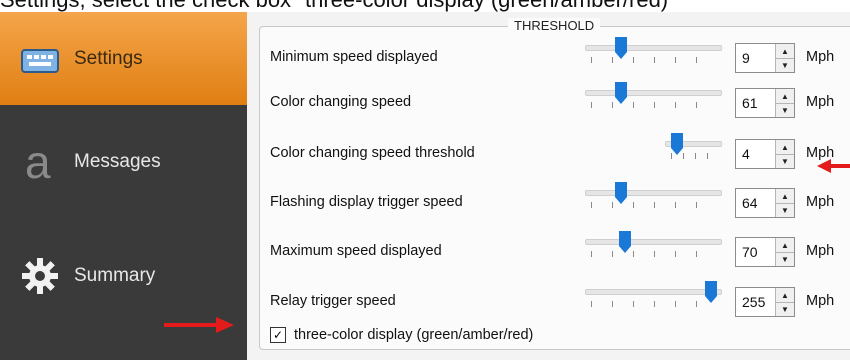 The width and height of the screenshot is (850, 360). Describe the element at coordinates (555, 251) in the screenshot. I see `threshold-row: Maximum speed displayed 70 ▲ ▼ Mph` at that location.